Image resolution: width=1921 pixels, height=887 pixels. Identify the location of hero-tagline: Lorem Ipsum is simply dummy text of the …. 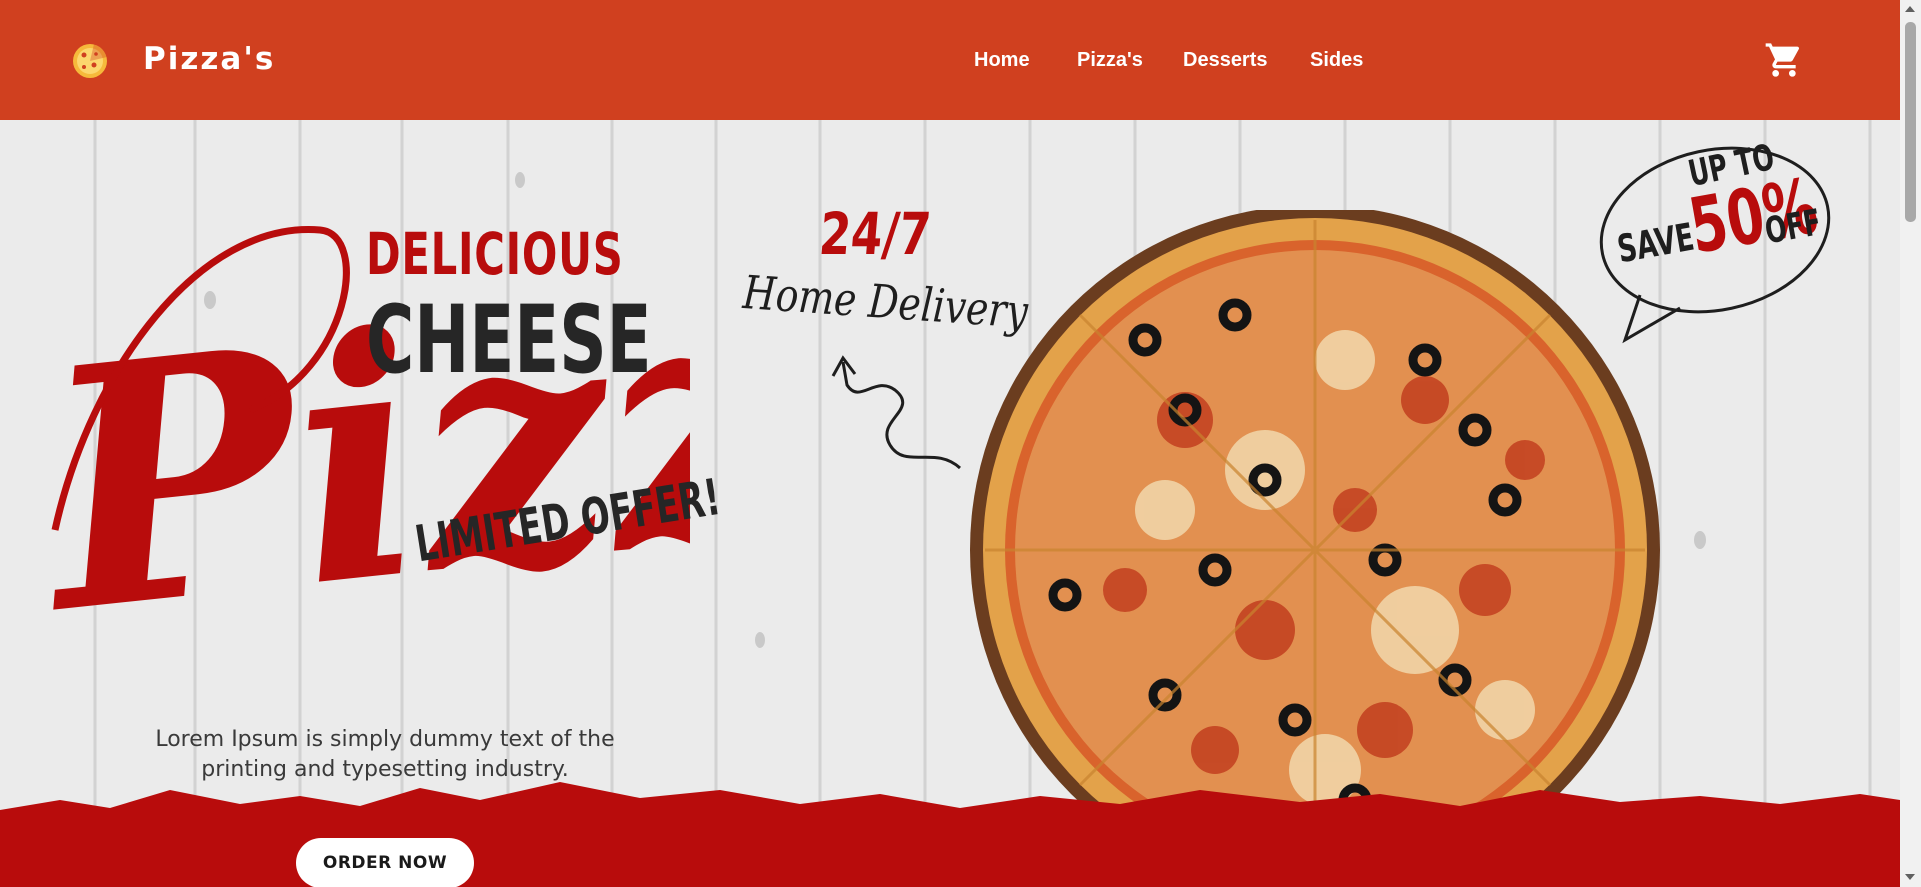
(385, 754).